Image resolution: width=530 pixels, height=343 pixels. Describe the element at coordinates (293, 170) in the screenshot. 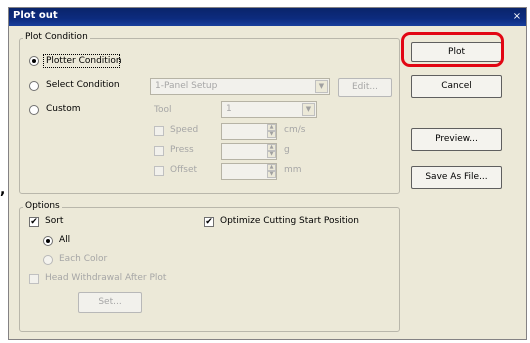

I see `offset-unit: mm` at that location.